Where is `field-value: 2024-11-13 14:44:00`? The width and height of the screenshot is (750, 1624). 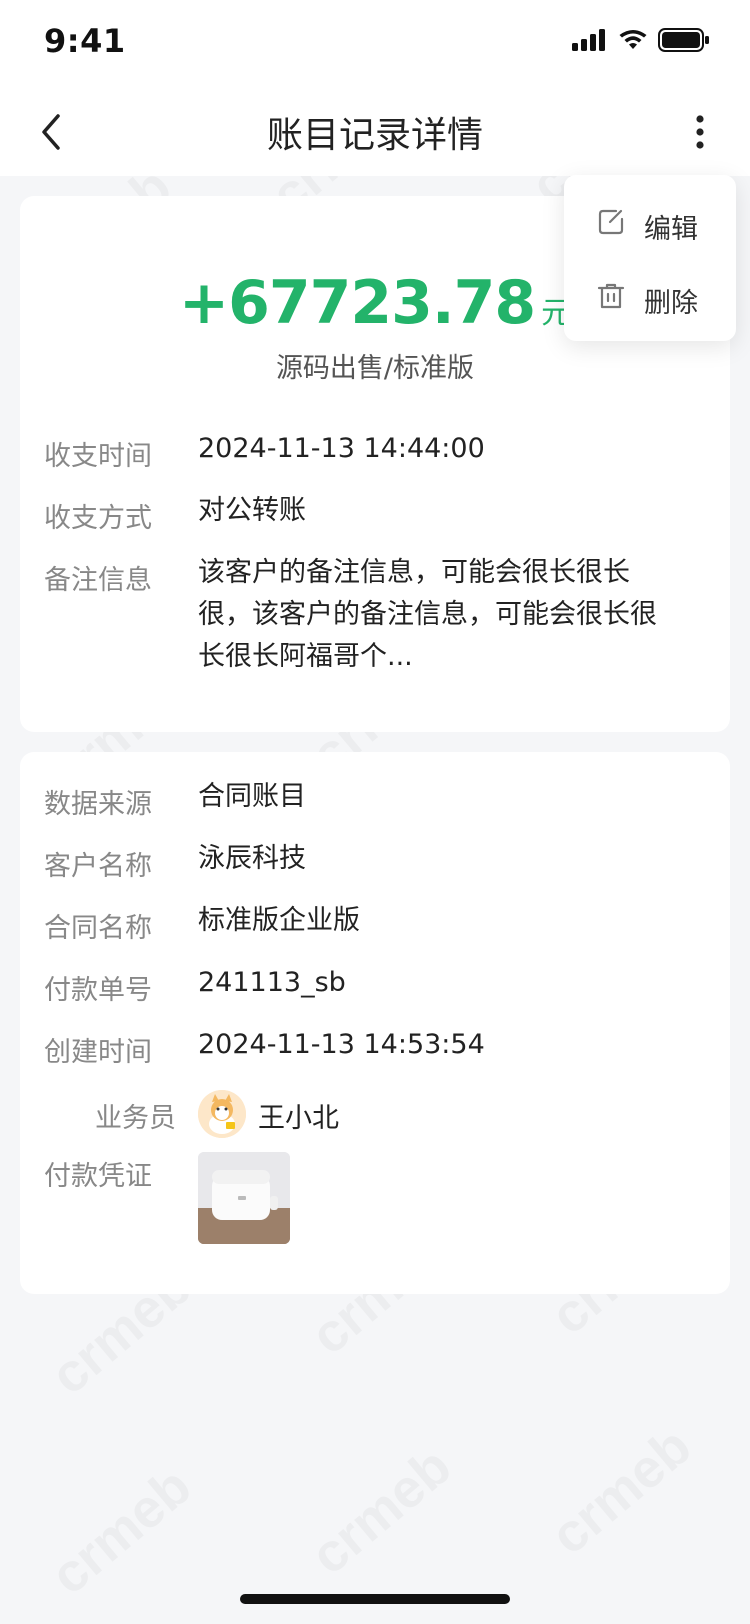
field-value: 2024-11-13 14:44:00 is located at coordinates (341, 448).